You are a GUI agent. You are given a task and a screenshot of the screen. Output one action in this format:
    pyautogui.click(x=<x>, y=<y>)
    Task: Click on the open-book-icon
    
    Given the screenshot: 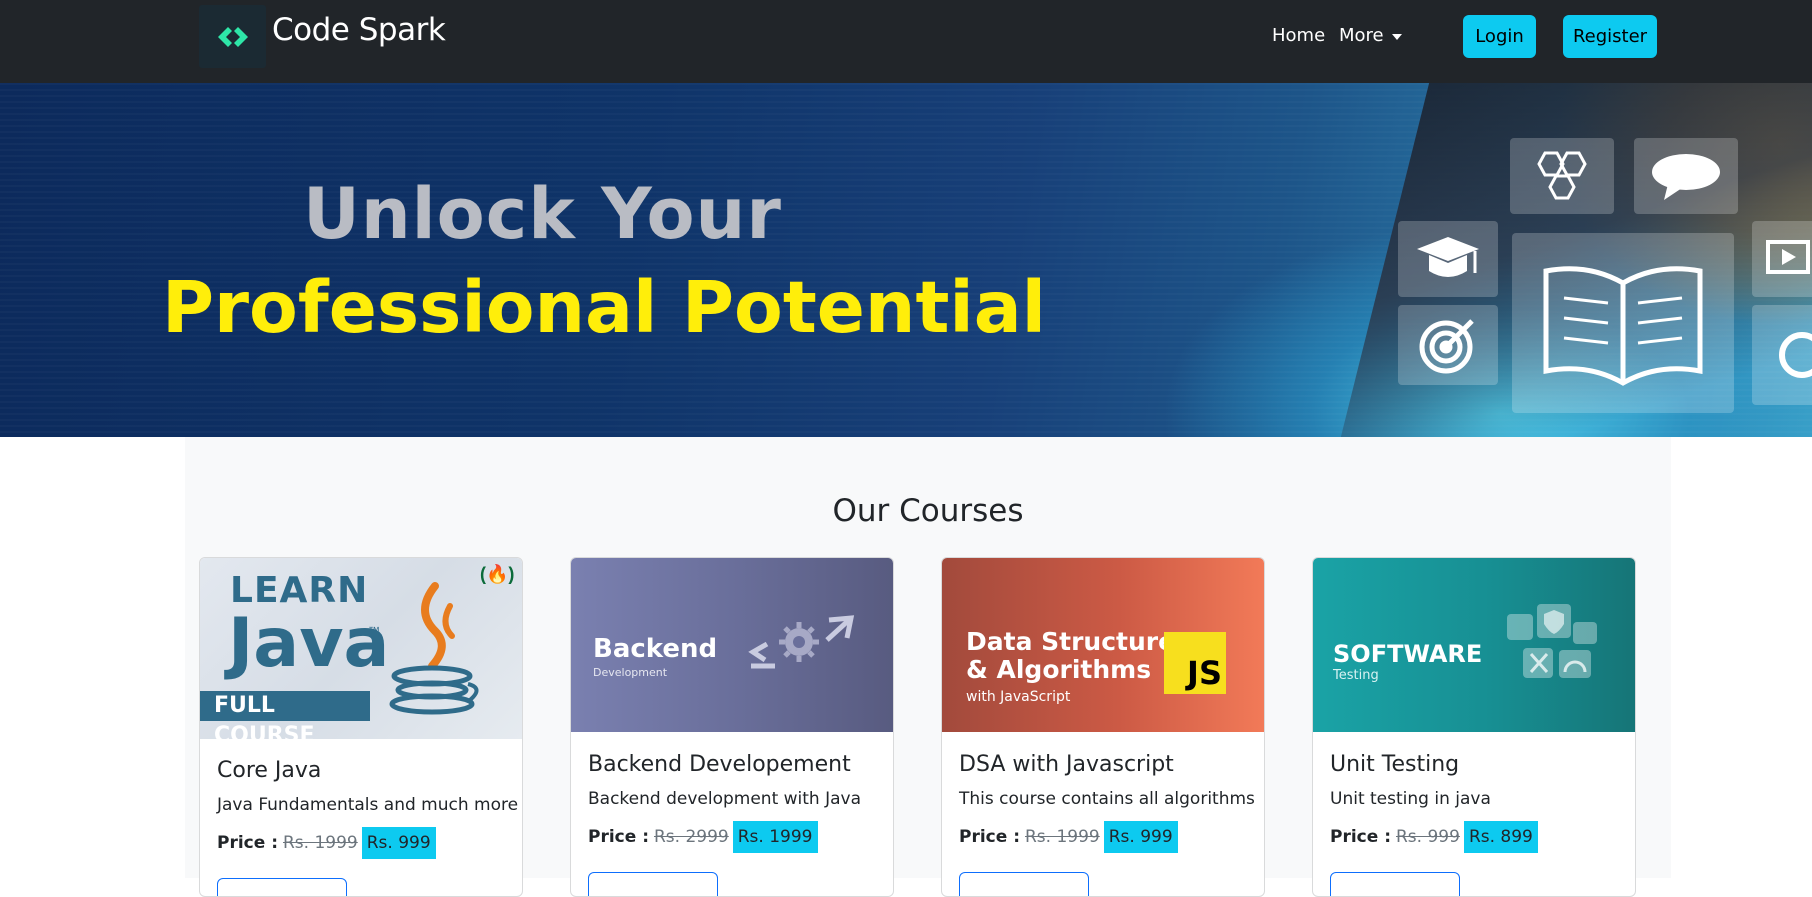 What is the action you would take?
    pyautogui.click(x=1623, y=323)
    